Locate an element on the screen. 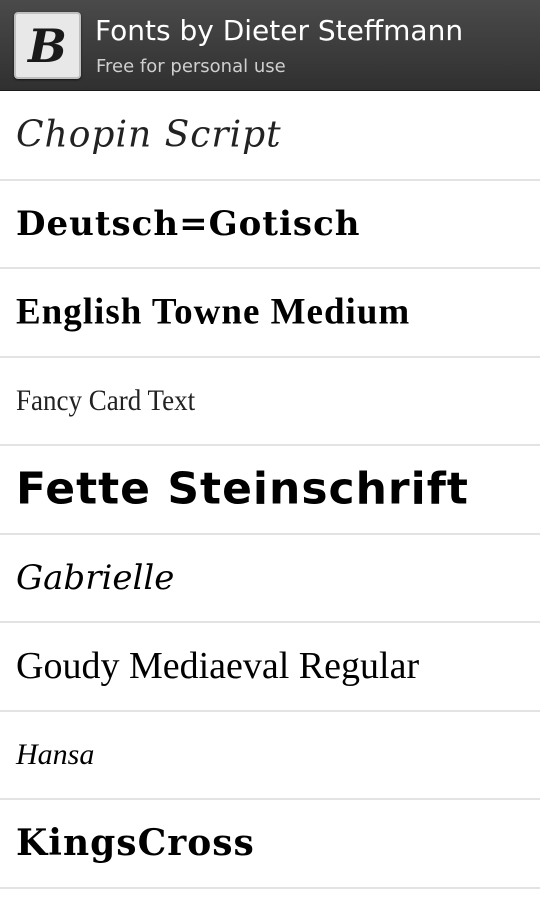 This screenshot has width=540, height=900. font-item-goudy-mediaeval-regular: Goudy Mediaeval Regular is located at coordinates (270, 667).